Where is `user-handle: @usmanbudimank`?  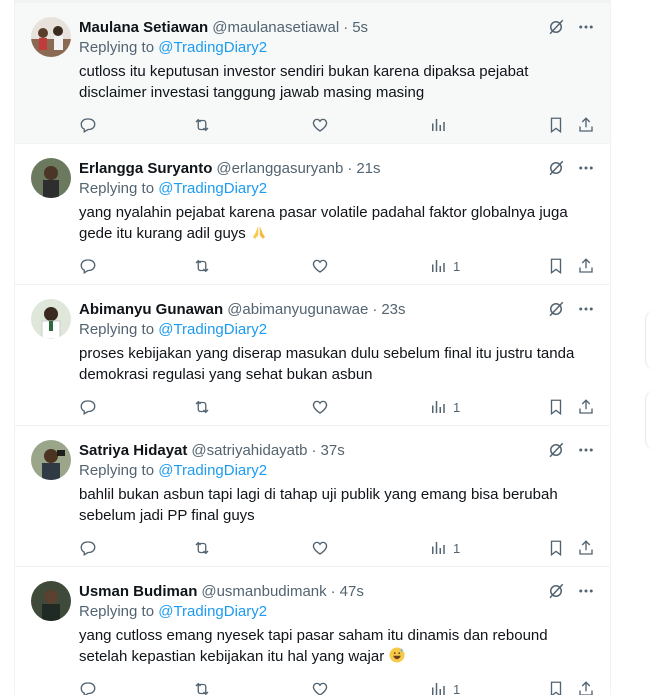 user-handle: @usmanbudimank is located at coordinates (263, 591).